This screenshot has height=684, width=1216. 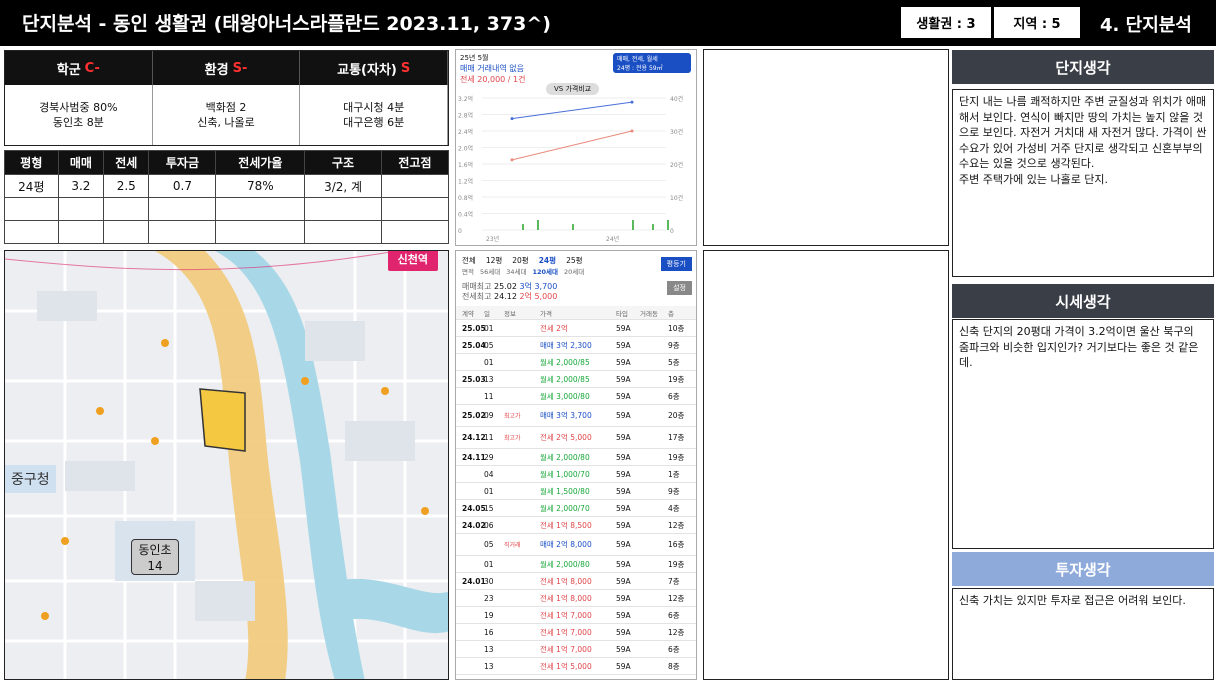 I want to click on settings-button: 설정, so click(x=679, y=288).